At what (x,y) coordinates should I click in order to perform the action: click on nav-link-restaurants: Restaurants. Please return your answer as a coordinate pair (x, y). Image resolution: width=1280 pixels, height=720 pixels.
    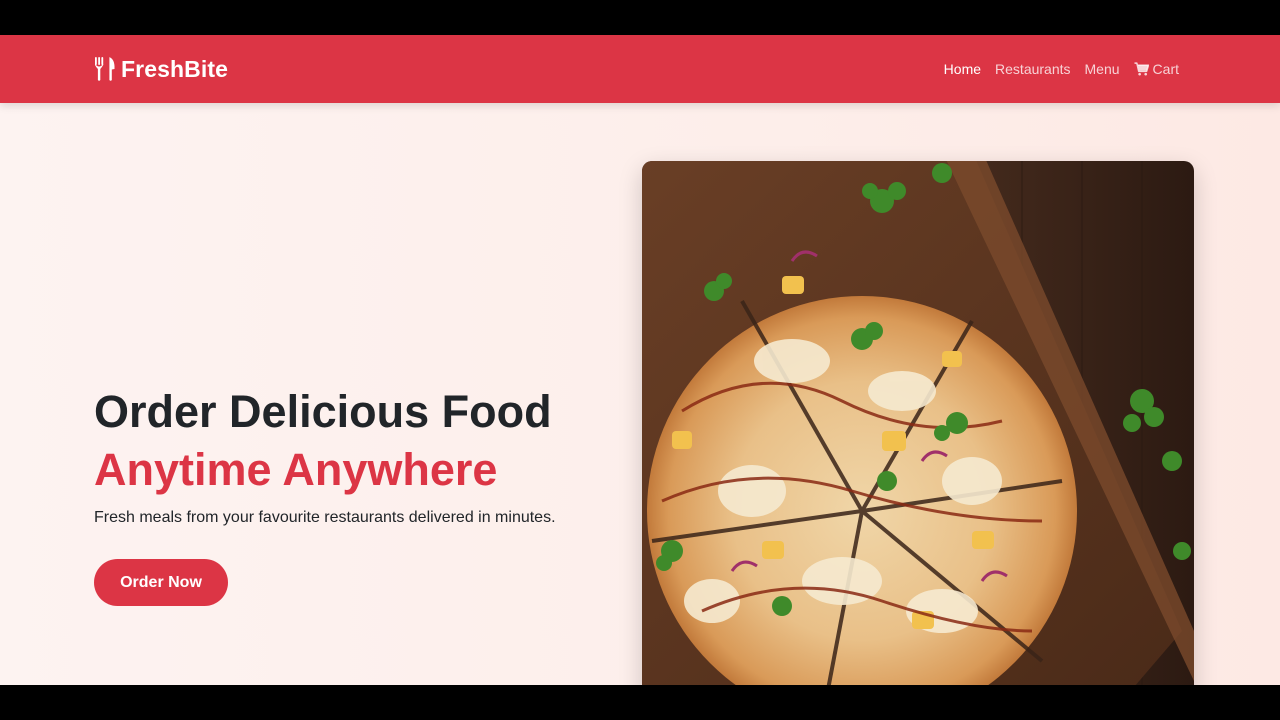
    Looking at the image, I should click on (1032, 69).